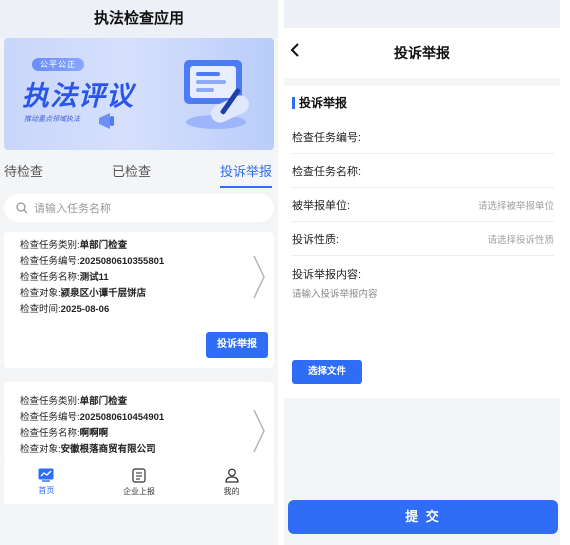  I want to click on app-title: 执法检查应用, so click(139, 19).